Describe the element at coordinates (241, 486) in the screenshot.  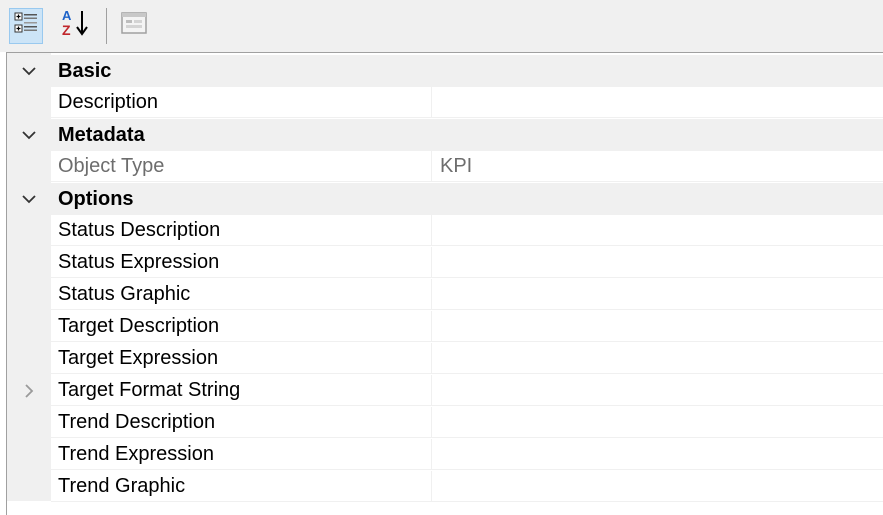
I see `property-name: Trend Graphic` at that location.